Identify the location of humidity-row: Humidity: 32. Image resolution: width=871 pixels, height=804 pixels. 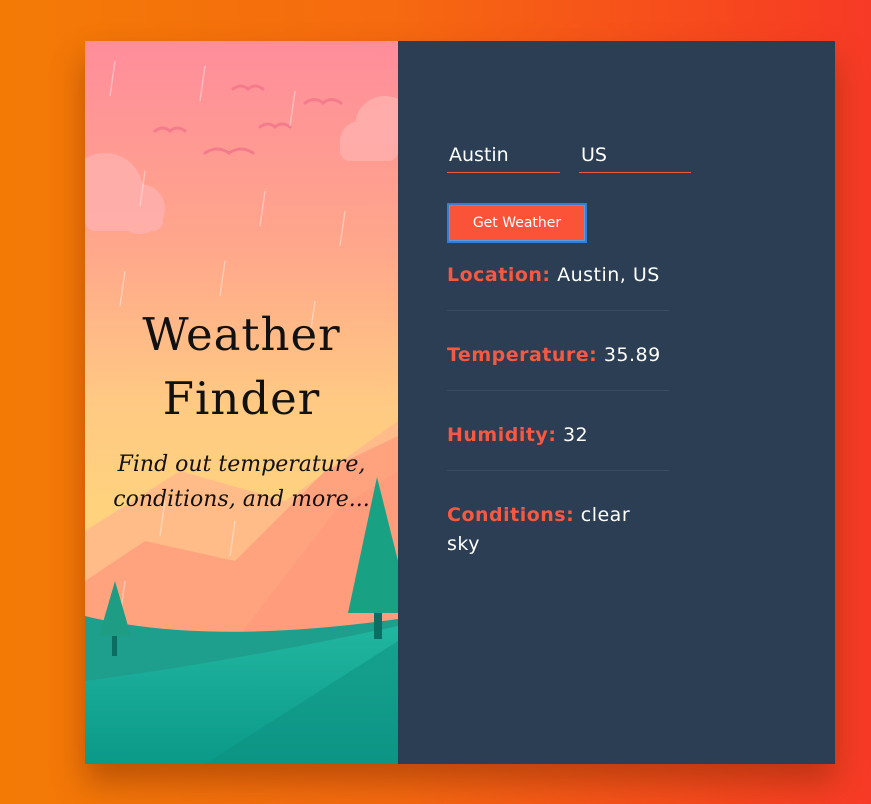
(558, 435).